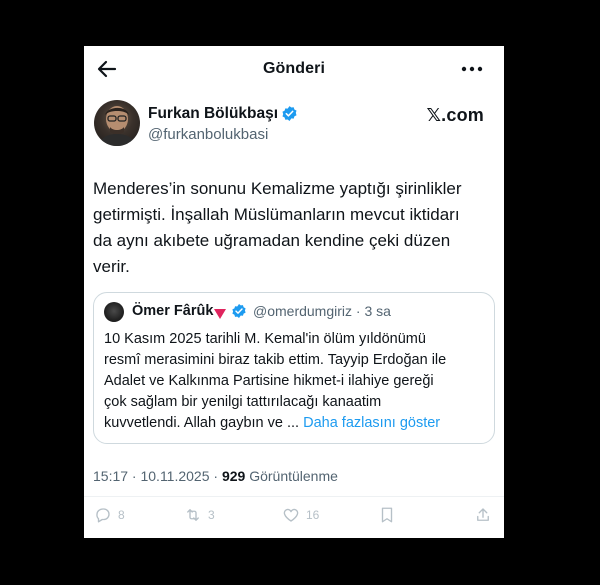 Image resolution: width=600 pixels, height=585 pixels. Describe the element at coordinates (455, 115) in the screenshot. I see `x-com-watermark: 𝕏.com` at that location.